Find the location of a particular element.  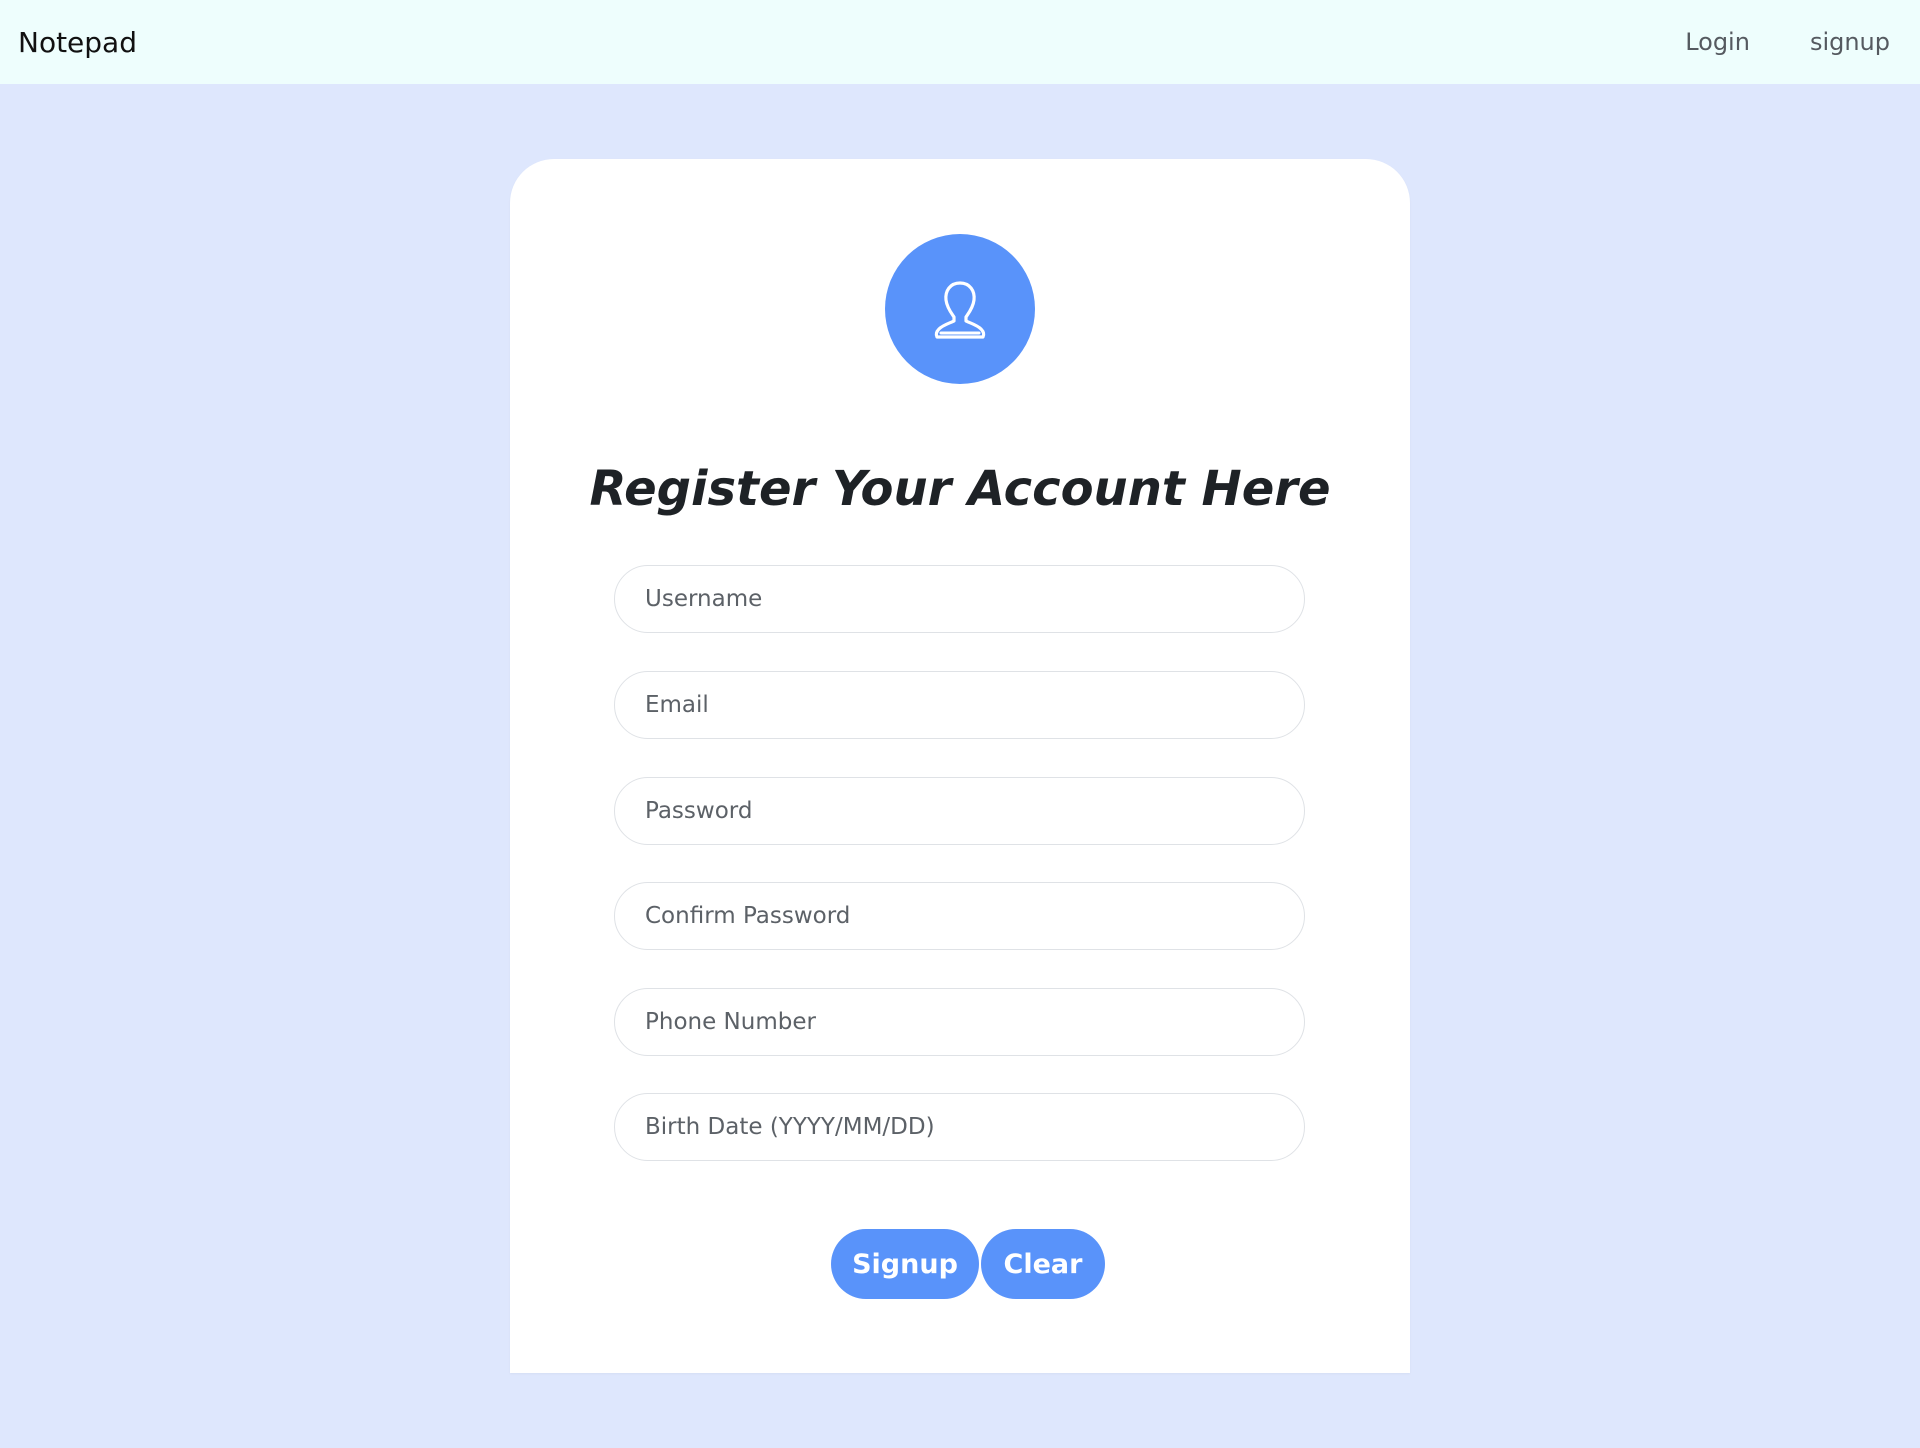

form-actions: Signup Clear is located at coordinates (960, 1264).